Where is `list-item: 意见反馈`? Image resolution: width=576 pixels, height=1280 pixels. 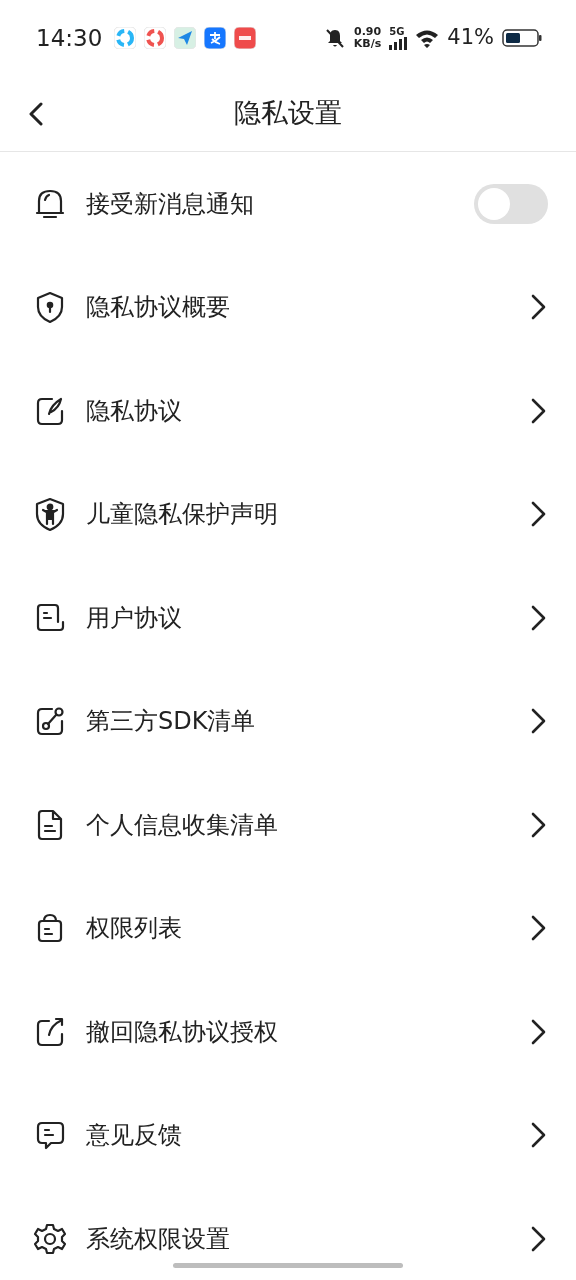
list-item: 意见反馈 is located at coordinates (288, 1135).